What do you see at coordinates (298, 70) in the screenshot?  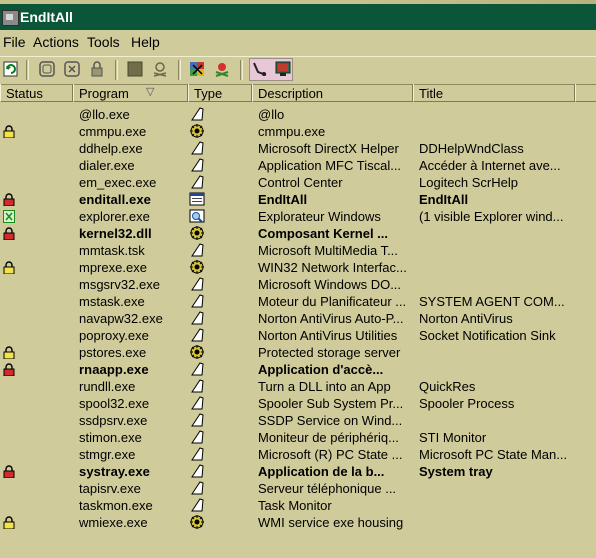 I see `toolbar` at bounding box center [298, 70].